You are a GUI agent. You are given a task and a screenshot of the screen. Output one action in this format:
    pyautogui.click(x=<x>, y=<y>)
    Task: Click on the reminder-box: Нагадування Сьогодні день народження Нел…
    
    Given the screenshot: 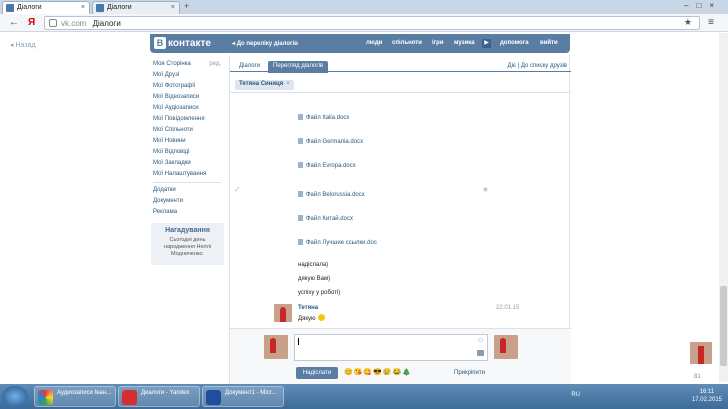 What is the action you would take?
    pyautogui.click(x=187, y=244)
    